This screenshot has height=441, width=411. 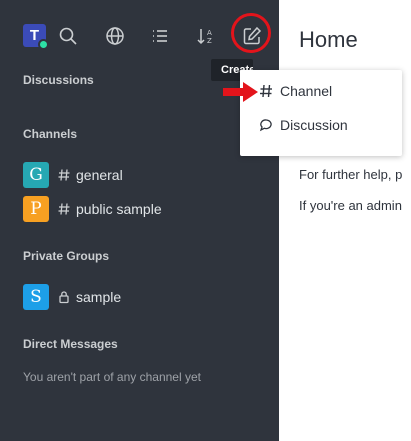 What do you see at coordinates (66, 256) in the screenshot?
I see `section-title-private-groups: Private Groups` at bounding box center [66, 256].